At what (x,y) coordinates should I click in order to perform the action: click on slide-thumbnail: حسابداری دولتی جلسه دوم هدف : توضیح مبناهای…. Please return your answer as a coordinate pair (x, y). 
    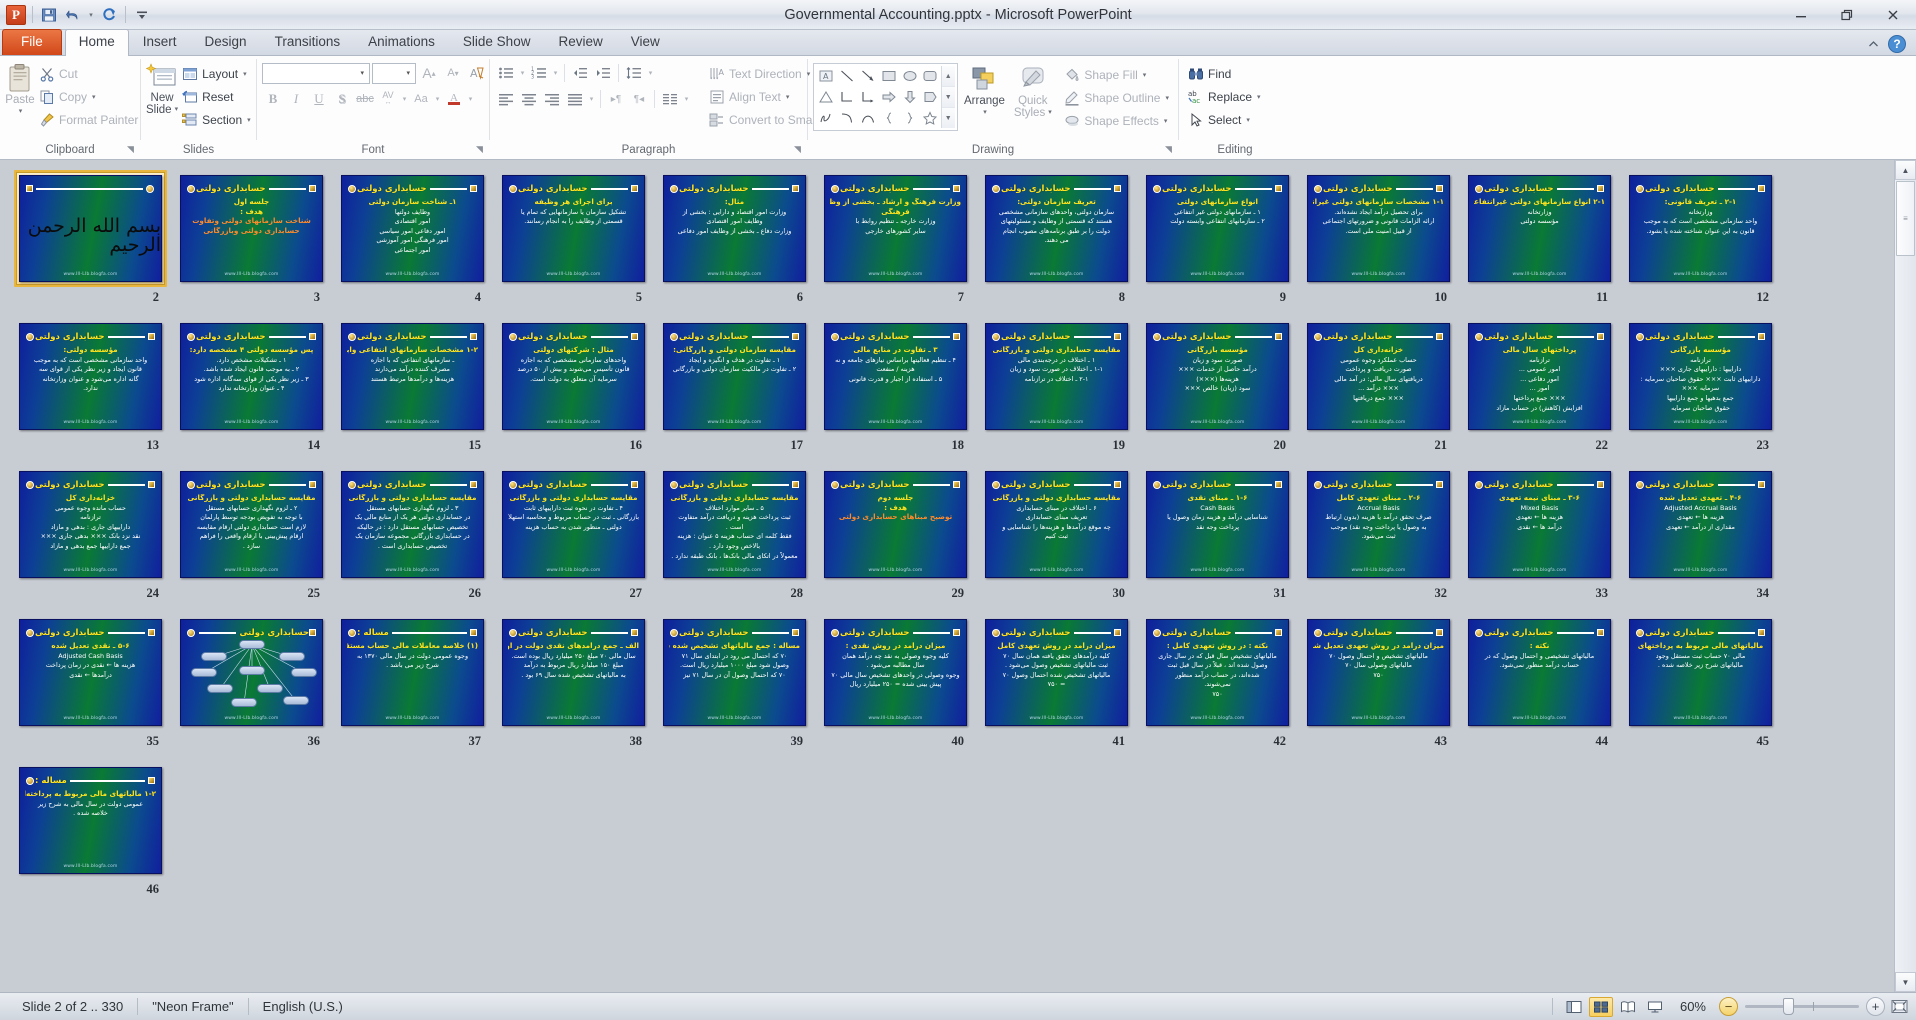
    Looking at the image, I should click on (895, 524).